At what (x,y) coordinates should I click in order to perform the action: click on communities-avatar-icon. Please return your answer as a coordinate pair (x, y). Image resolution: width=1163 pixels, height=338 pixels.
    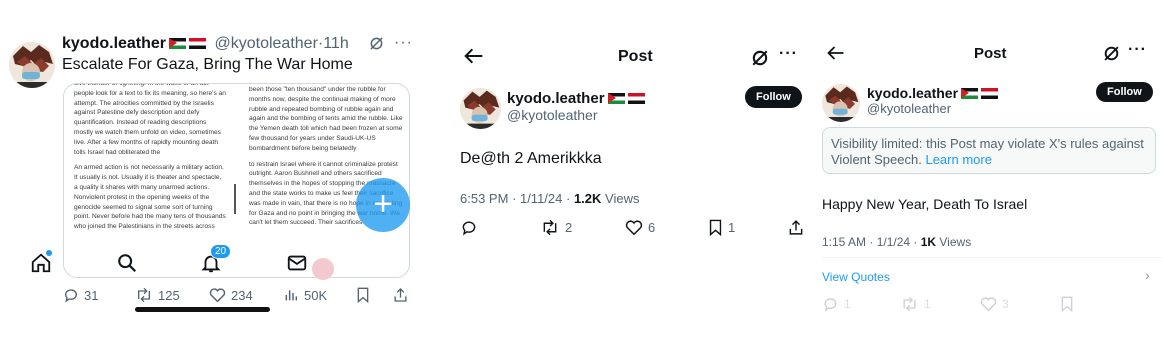
    Looking at the image, I should click on (323, 269).